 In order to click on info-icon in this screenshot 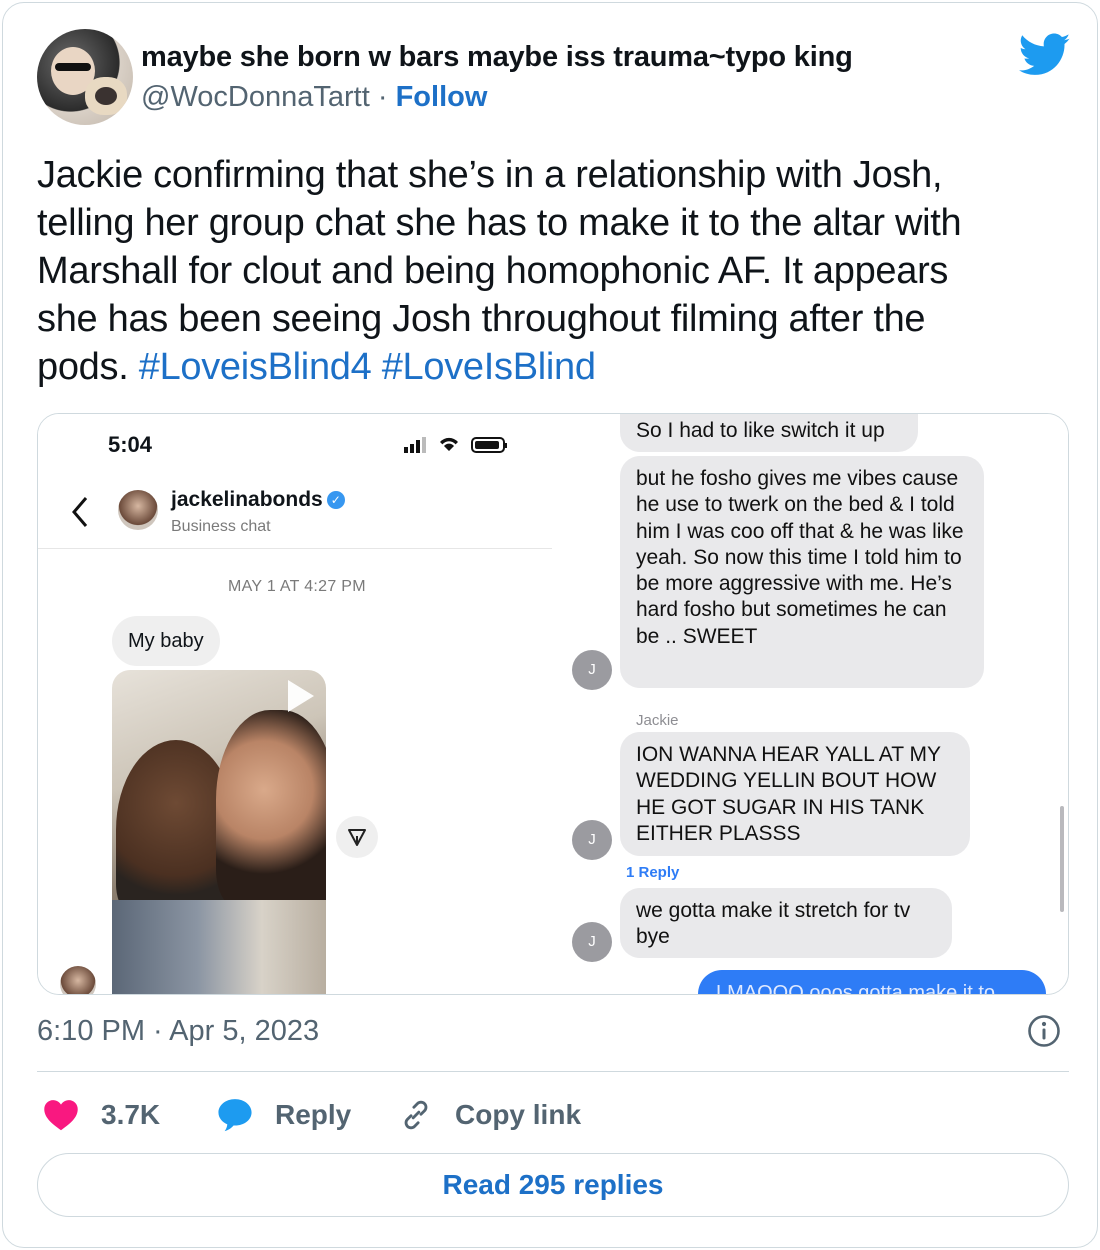, I will do `click(1044, 1031)`.